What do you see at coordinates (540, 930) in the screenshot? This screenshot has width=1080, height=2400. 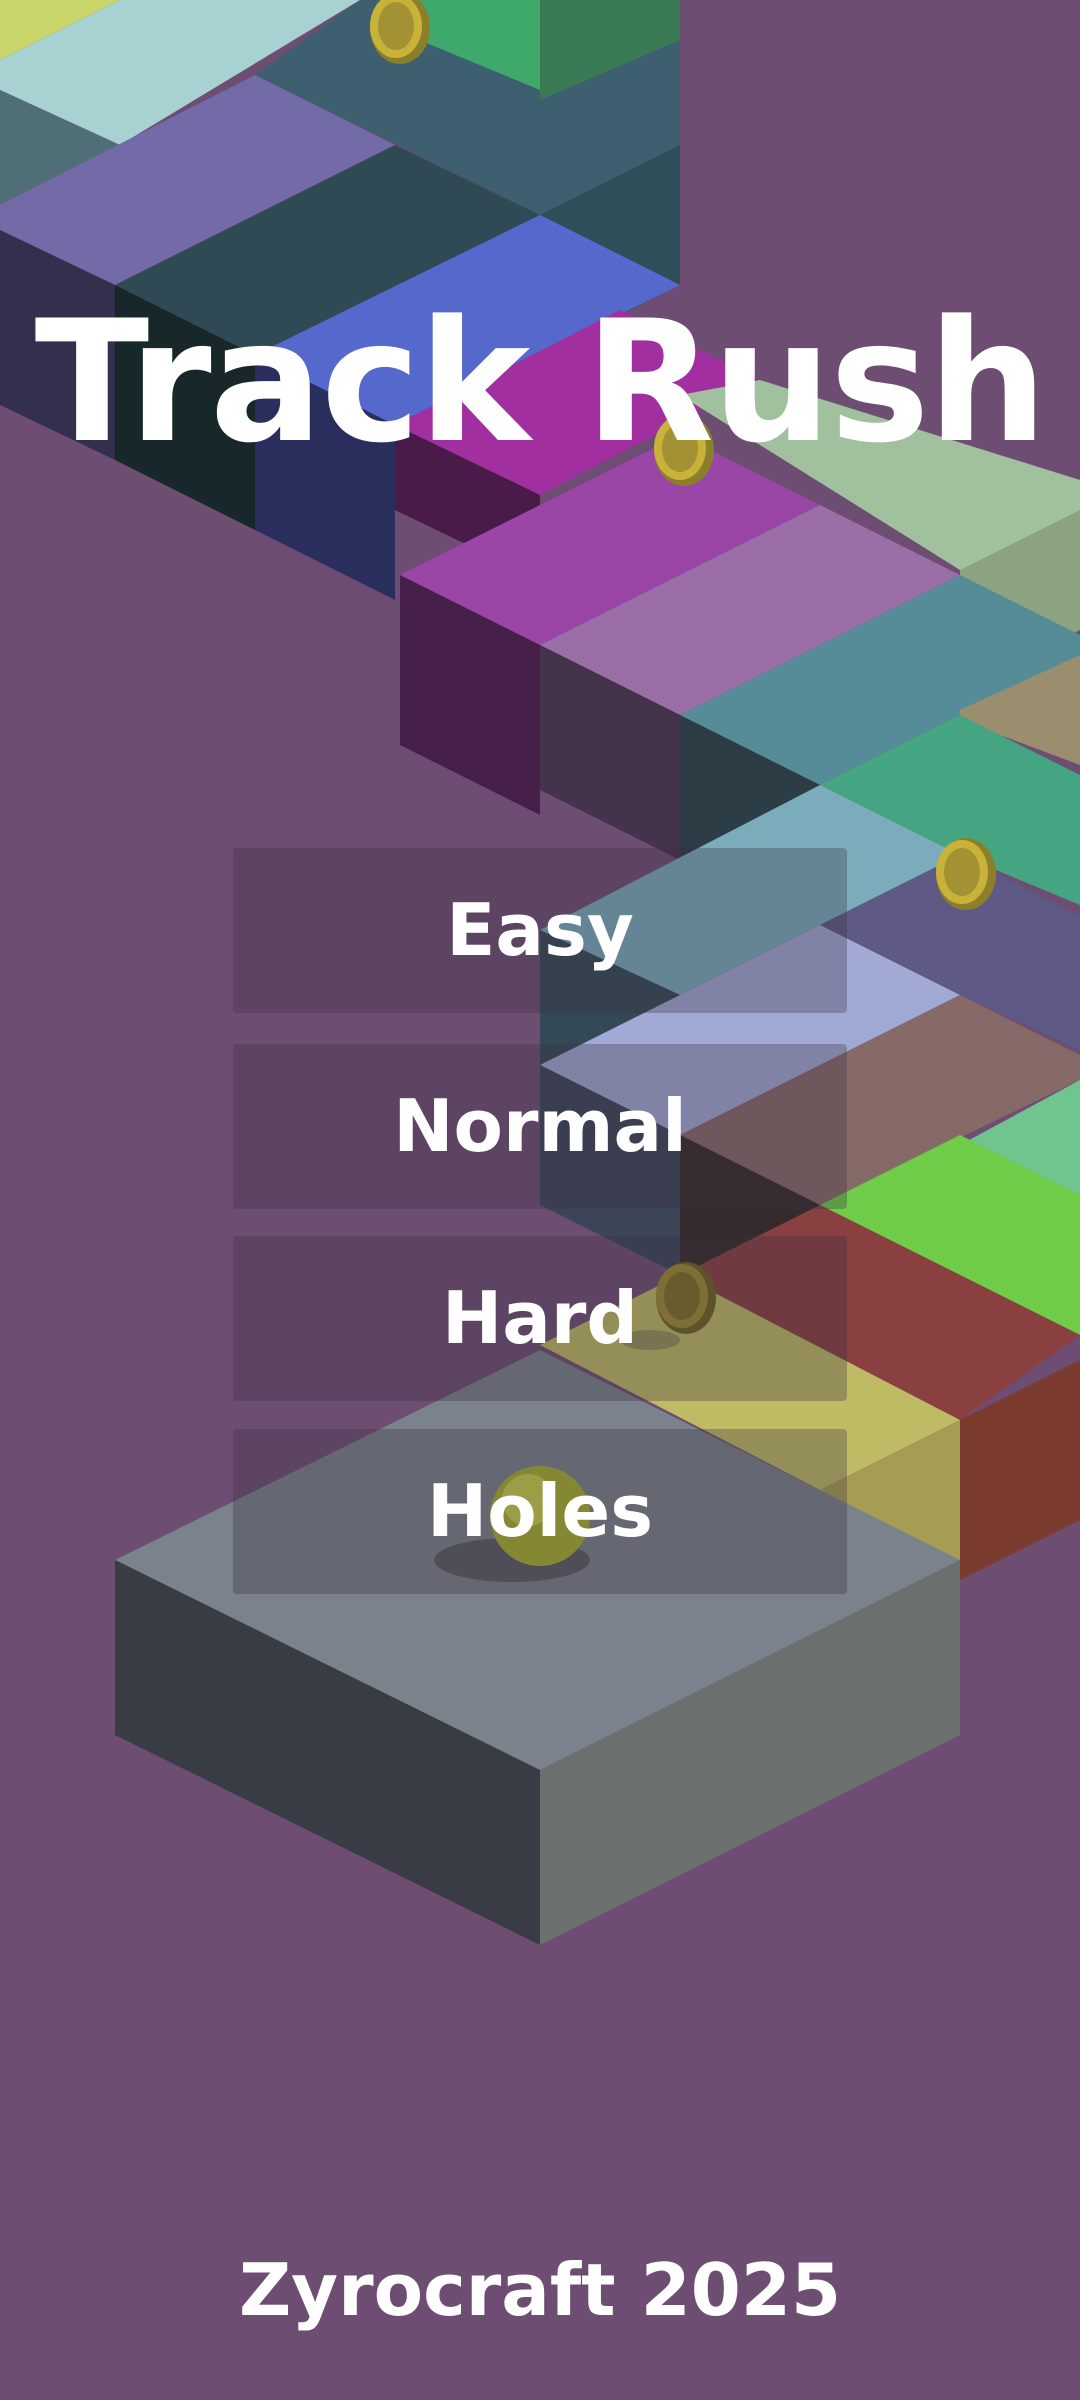 I see `easy-button: Easy` at bounding box center [540, 930].